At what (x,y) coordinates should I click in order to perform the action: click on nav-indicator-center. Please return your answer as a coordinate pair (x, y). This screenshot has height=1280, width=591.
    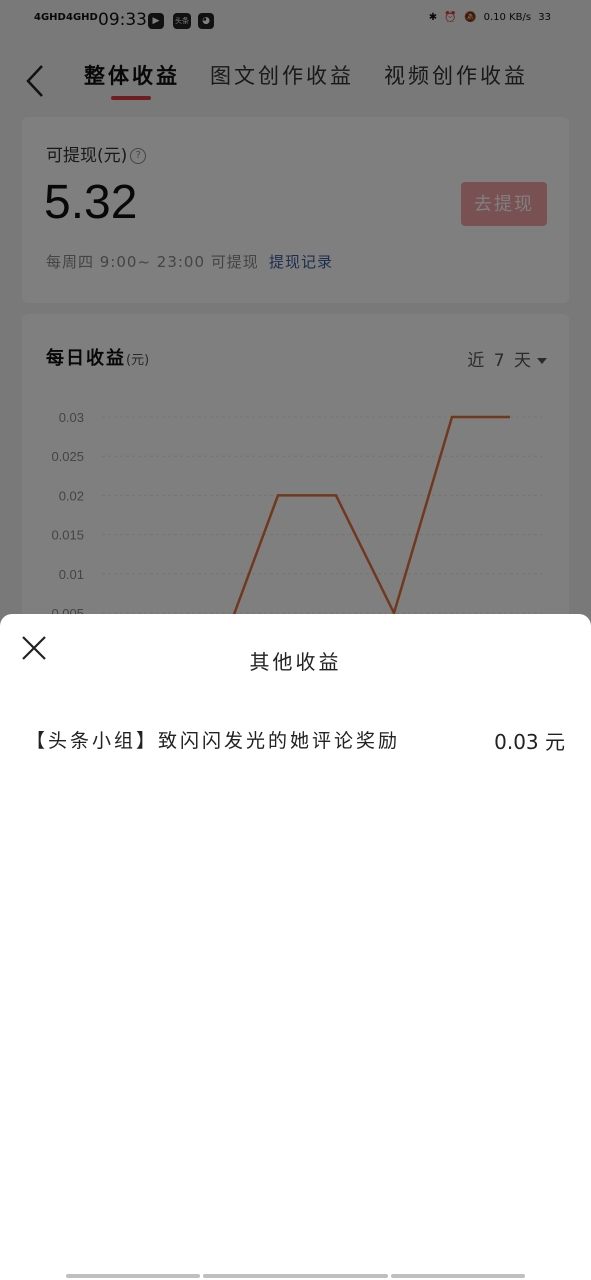
    Looking at the image, I should click on (295, 1276).